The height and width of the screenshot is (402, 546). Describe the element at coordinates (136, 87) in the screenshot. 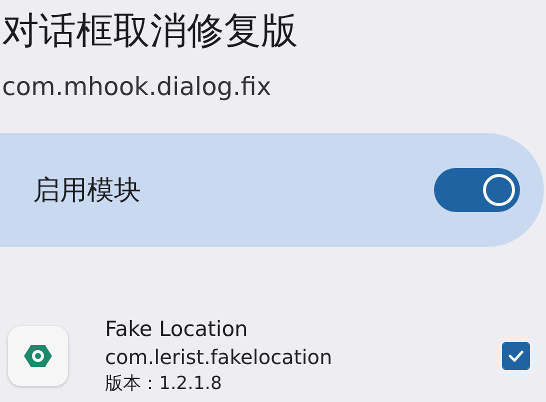

I see `package-name: com.mhook.dialog.fix` at that location.